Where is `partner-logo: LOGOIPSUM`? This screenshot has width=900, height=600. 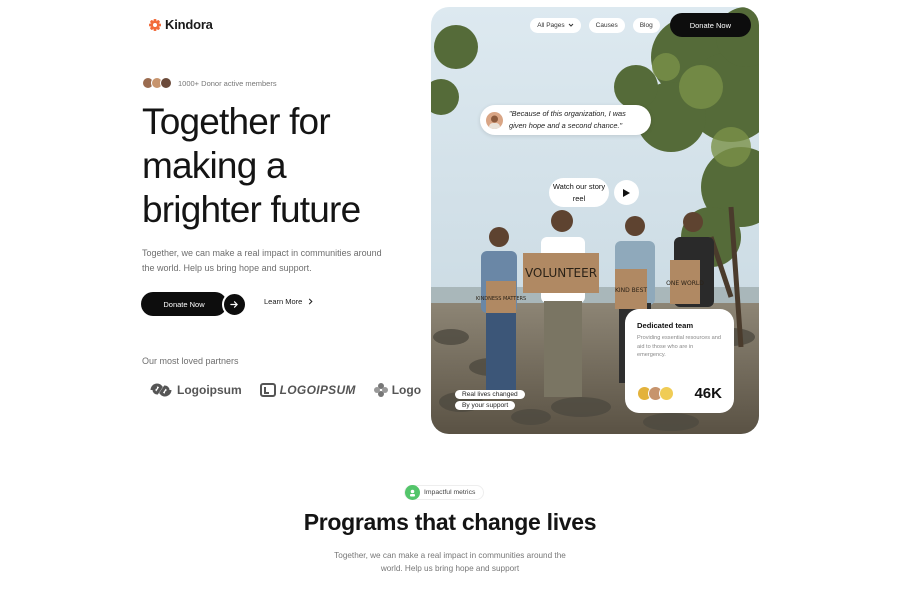 partner-logo: LOGOIPSUM is located at coordinates (307, 390).